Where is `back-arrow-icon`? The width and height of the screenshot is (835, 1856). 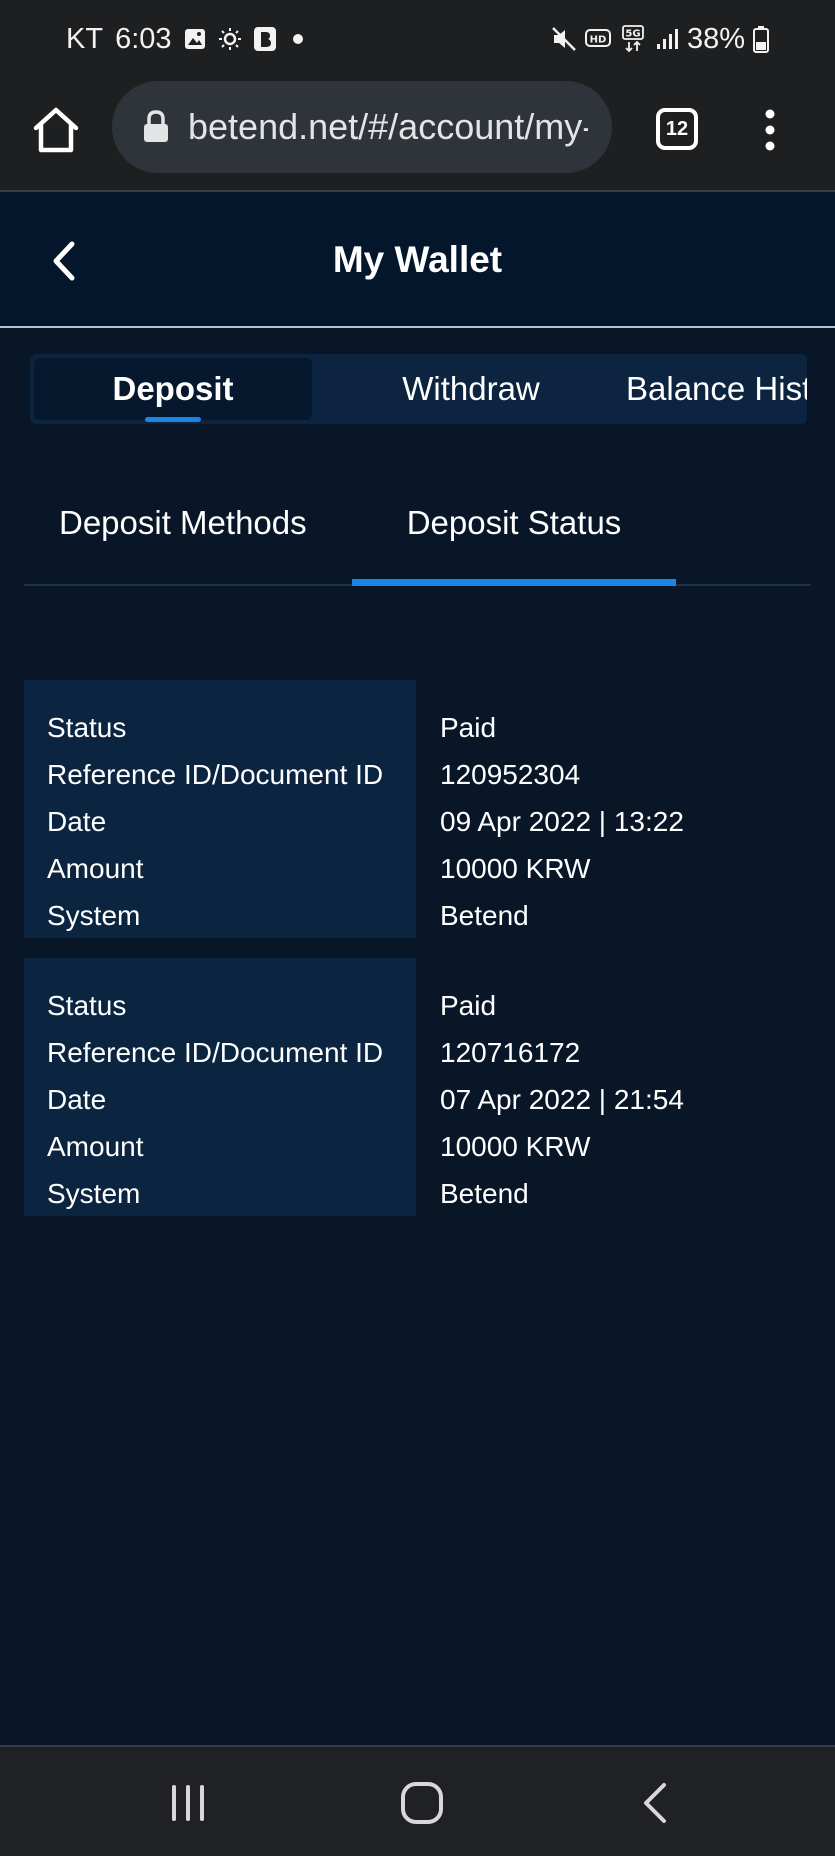
back-arrow-icon is located at coordinates (64, 261).